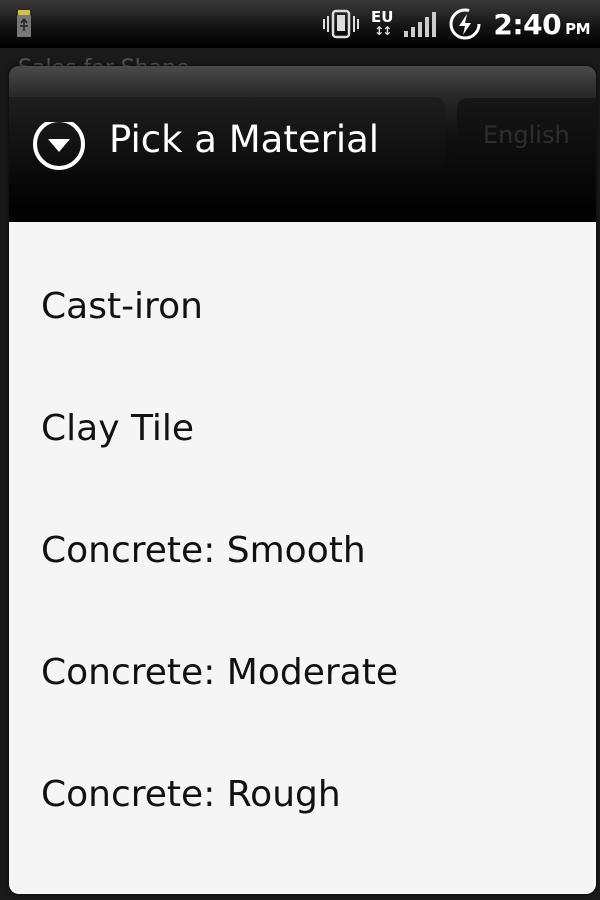 The height and width of the screenshot is (900, 600). Describe the element at coordinates (382, 17) in the screenshot. I see `network-type-label: EU` at that location.